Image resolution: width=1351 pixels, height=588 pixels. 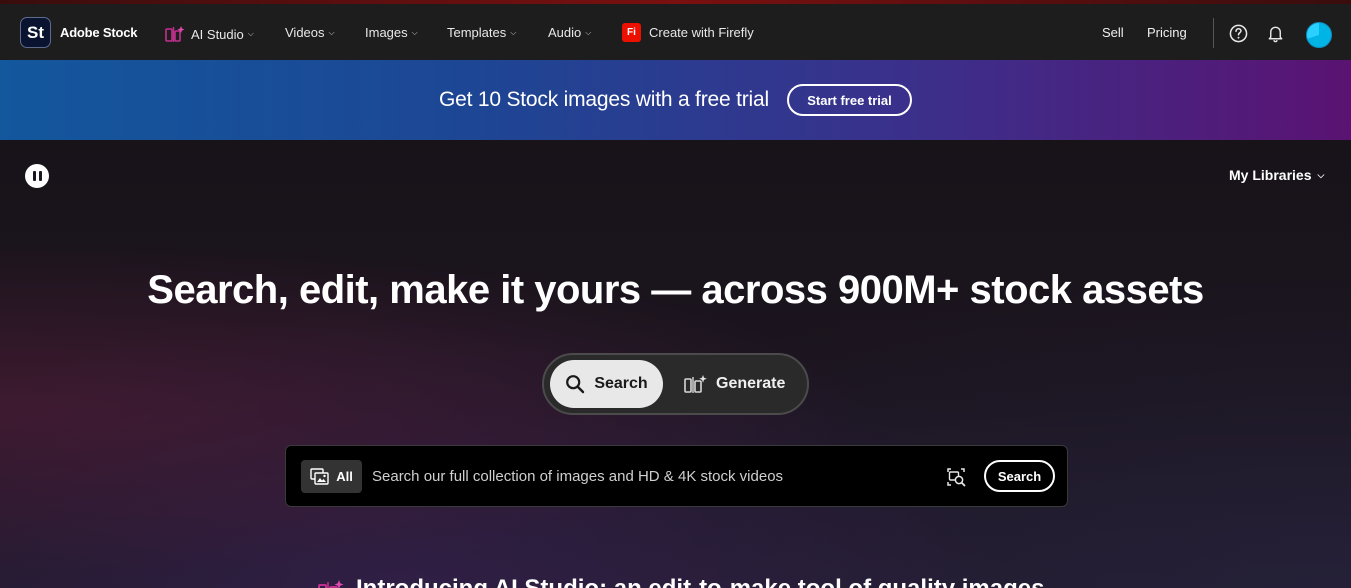 I want to click on filter-label: All, so click(x=344, y=476).